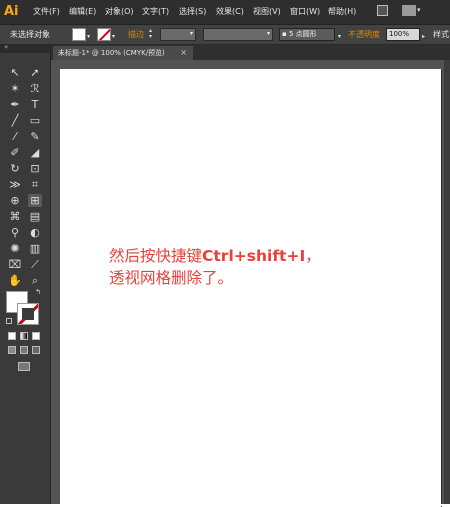 The image size is (450, 507). Describe the element at coordinates (35, 264) in the screenshot. I see `slice-tool-icon: ⟋` at that location.